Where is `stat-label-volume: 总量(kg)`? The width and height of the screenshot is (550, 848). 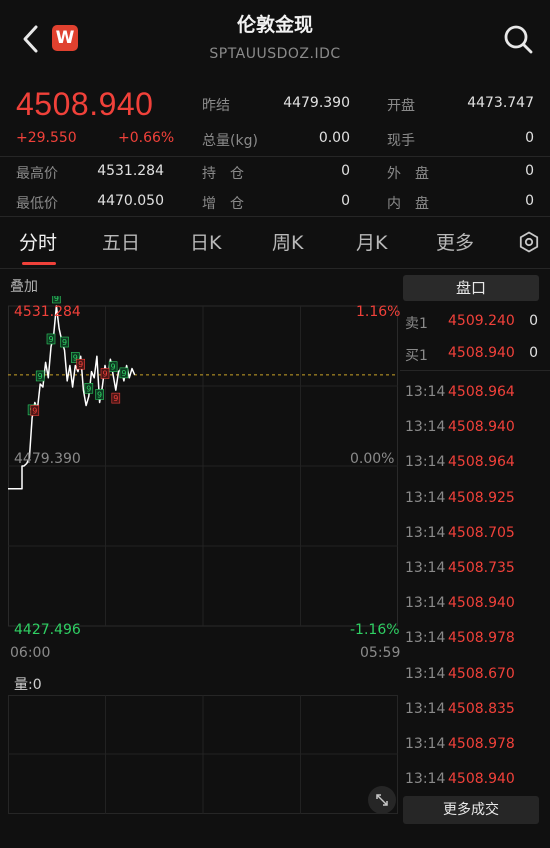 stat-label-volume: 总量(kg) is located at coordinates (230, 141).